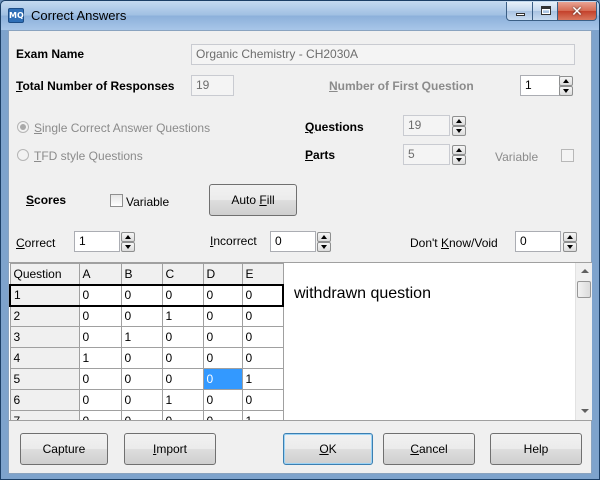 The height and width of the screenshot is (480, 600). I want to click on correct-spinner, so click(128, 242).